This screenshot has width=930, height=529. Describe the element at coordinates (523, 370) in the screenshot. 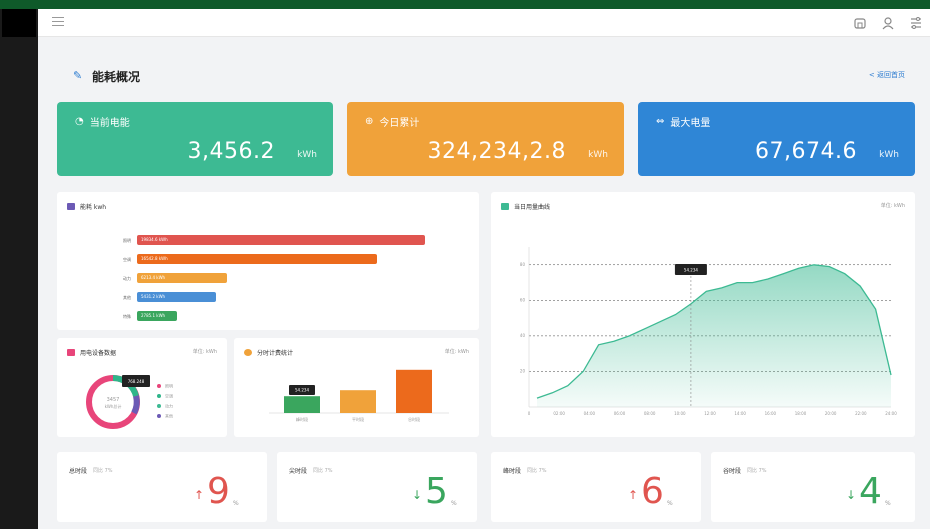

I see `y-tick-label: 20` at that location.